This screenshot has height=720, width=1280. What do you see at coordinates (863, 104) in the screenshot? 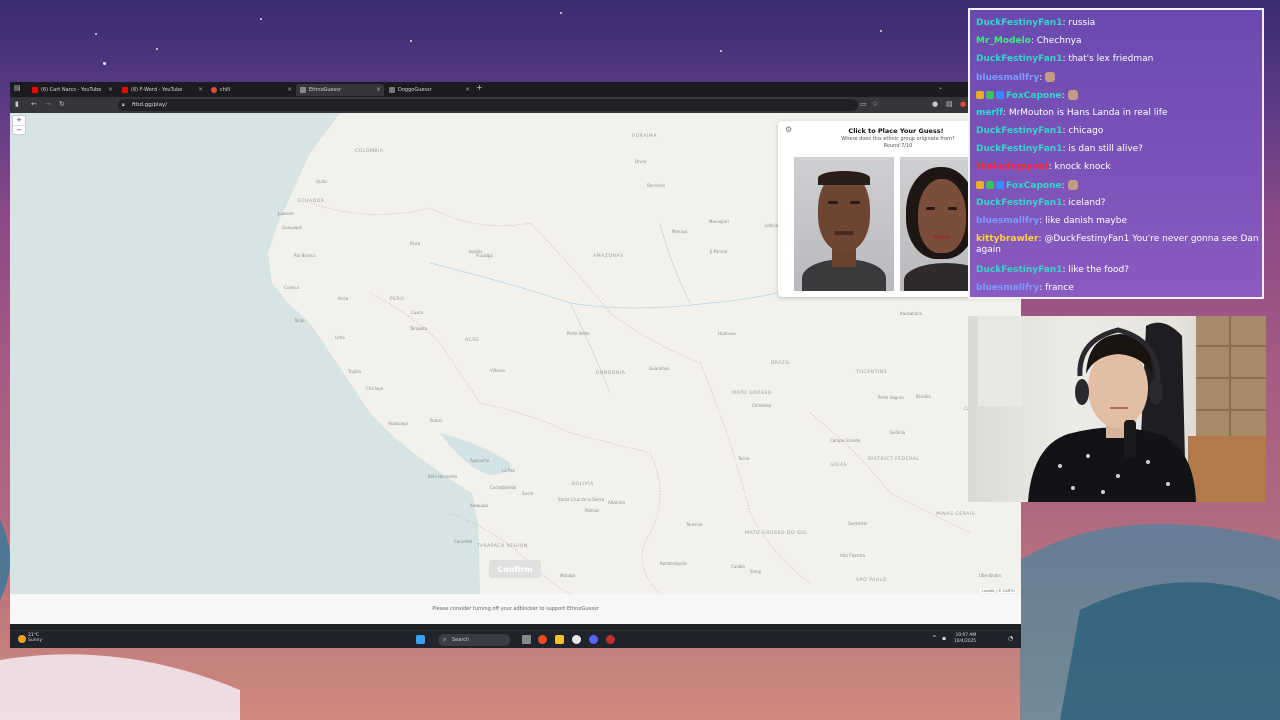
I see `reader-icon: ▭` at bounding box center [863, 104].